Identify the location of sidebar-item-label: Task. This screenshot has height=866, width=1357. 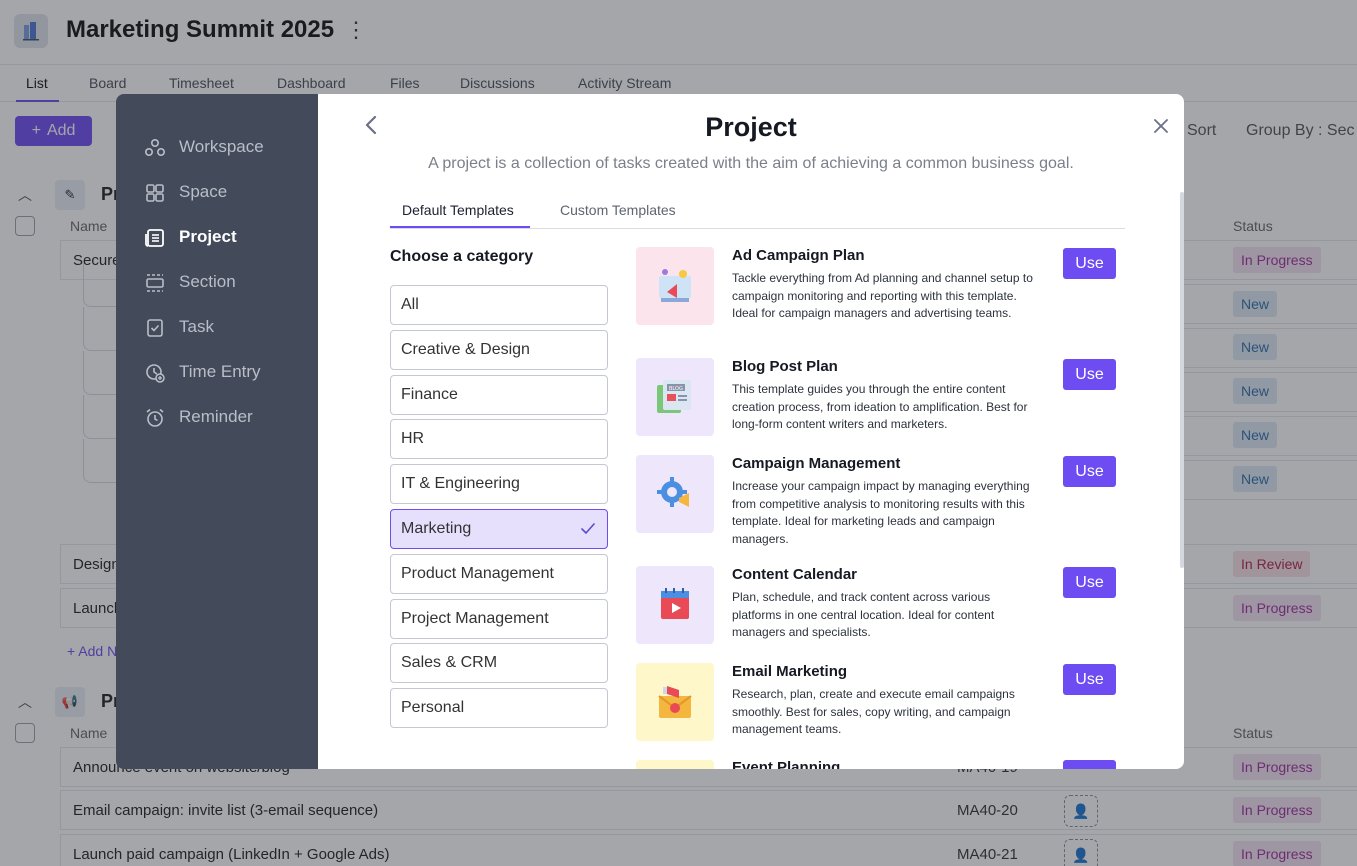
(196, 326).